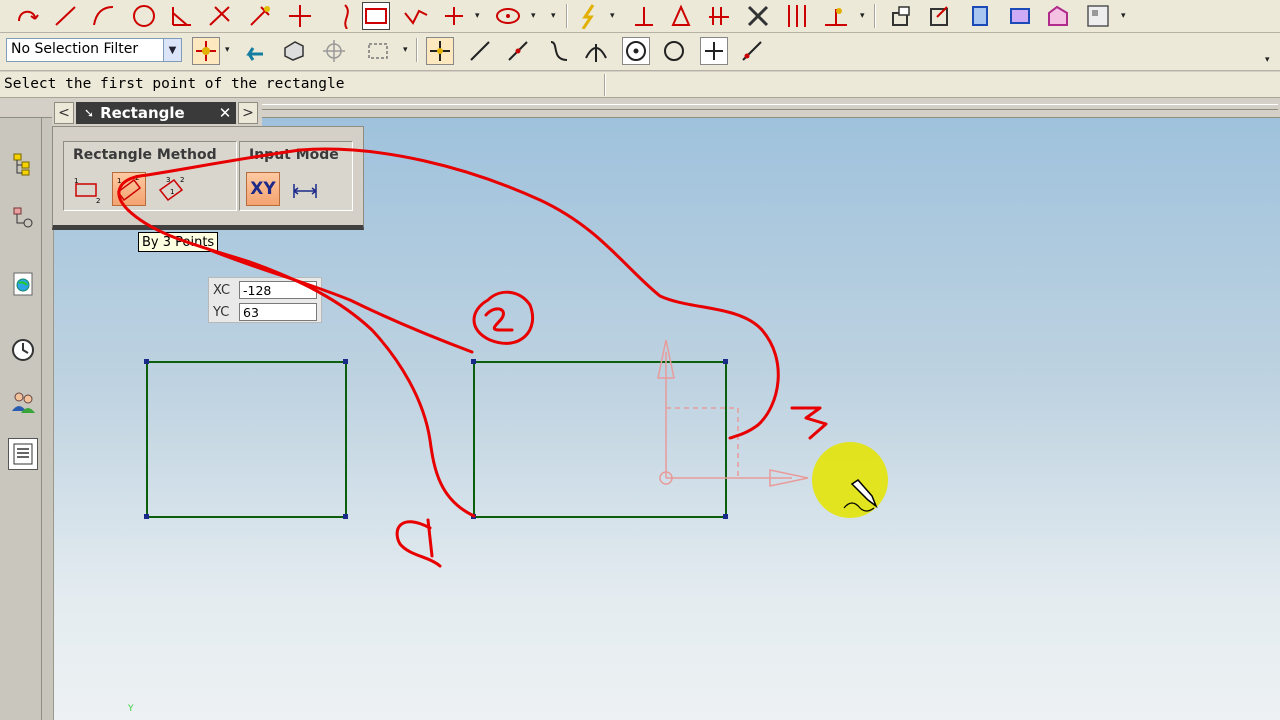 This screenshot has height=720, width=1280. I want to click on rectangle-method-label: Rectangle Method, so click(145, 155).